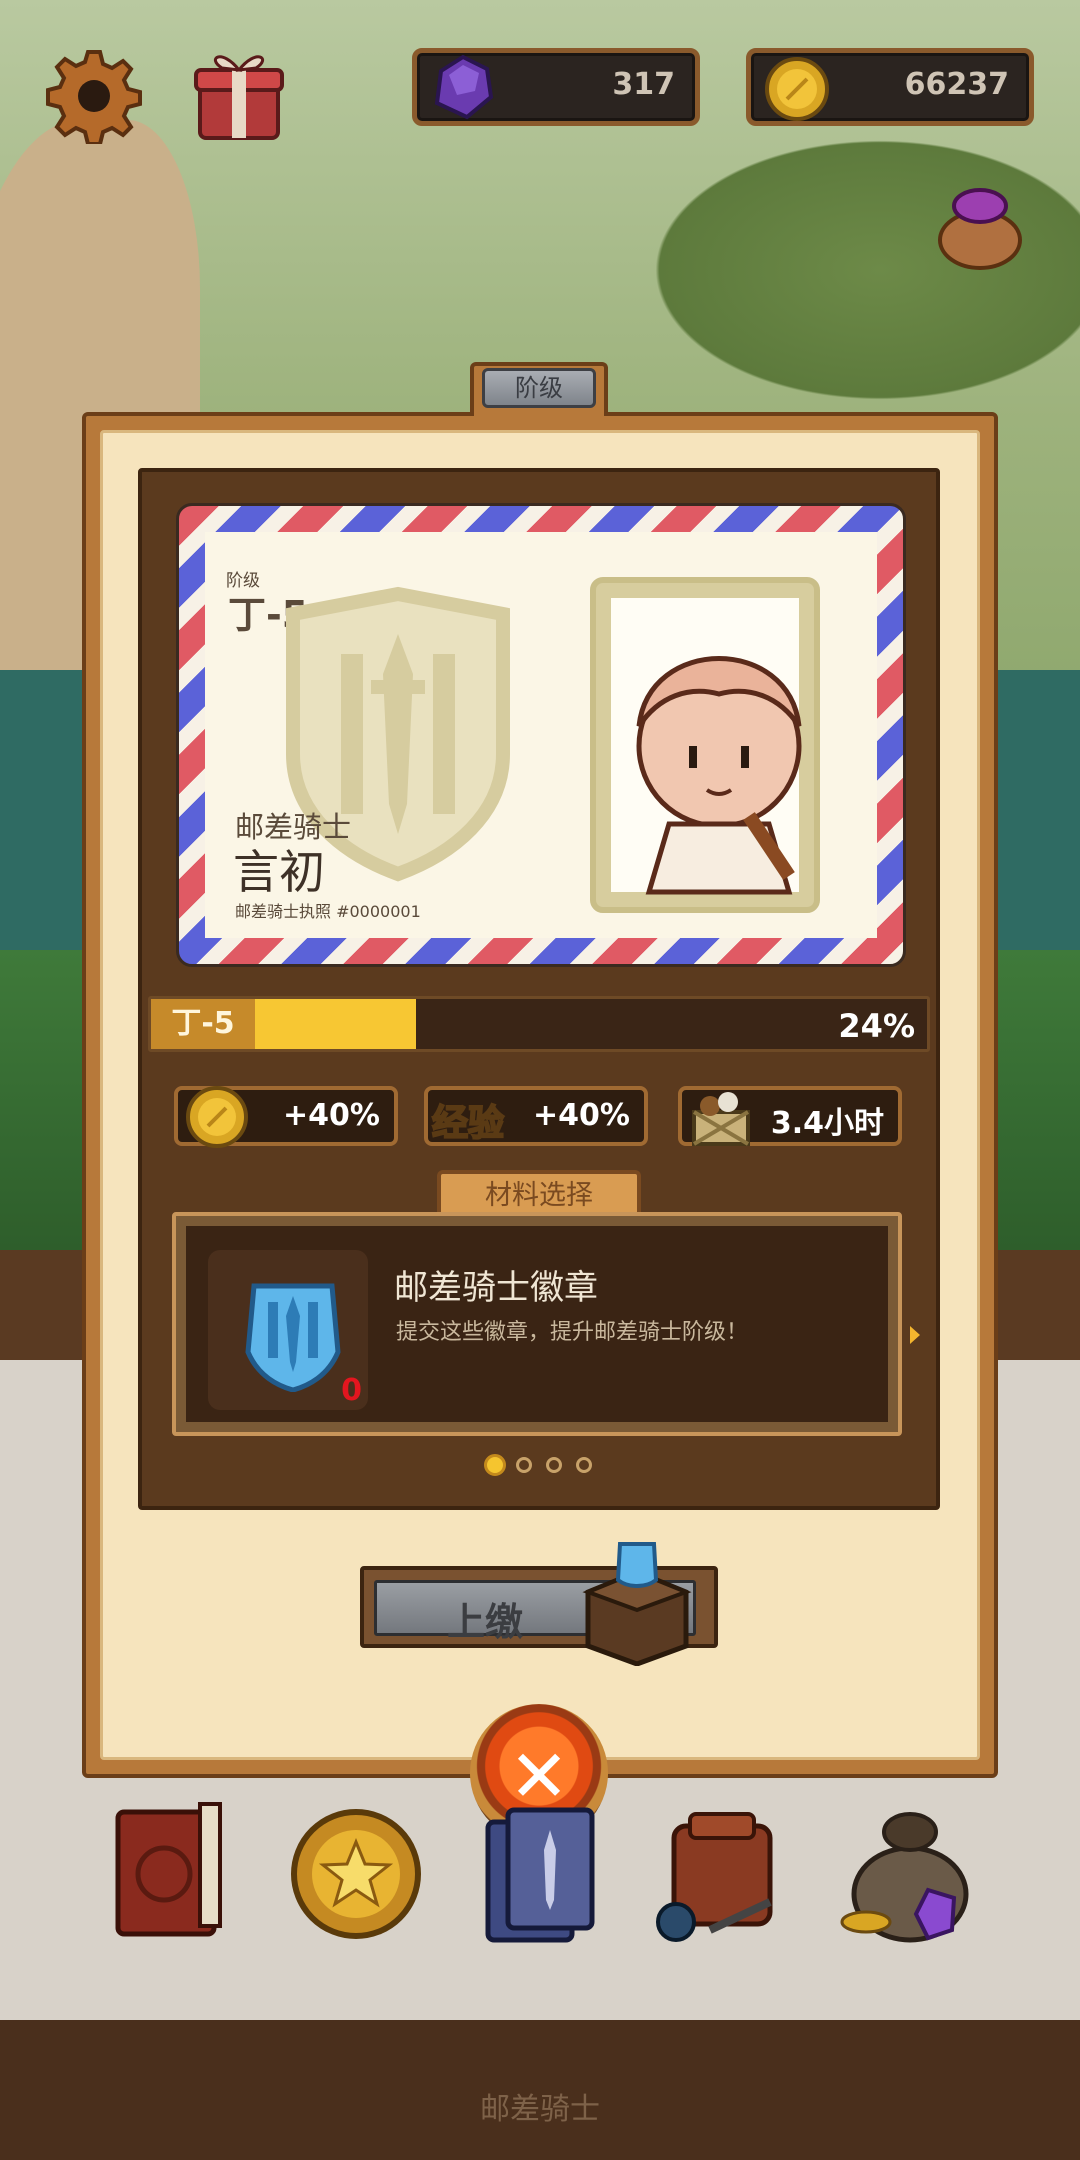 The height and width of the screenshot is (2160, 1080). What do you see at coordinates (203, 1024) in the screenshot?
I see `progress-tier: 丁-5` at bounding box center [203, 1024].